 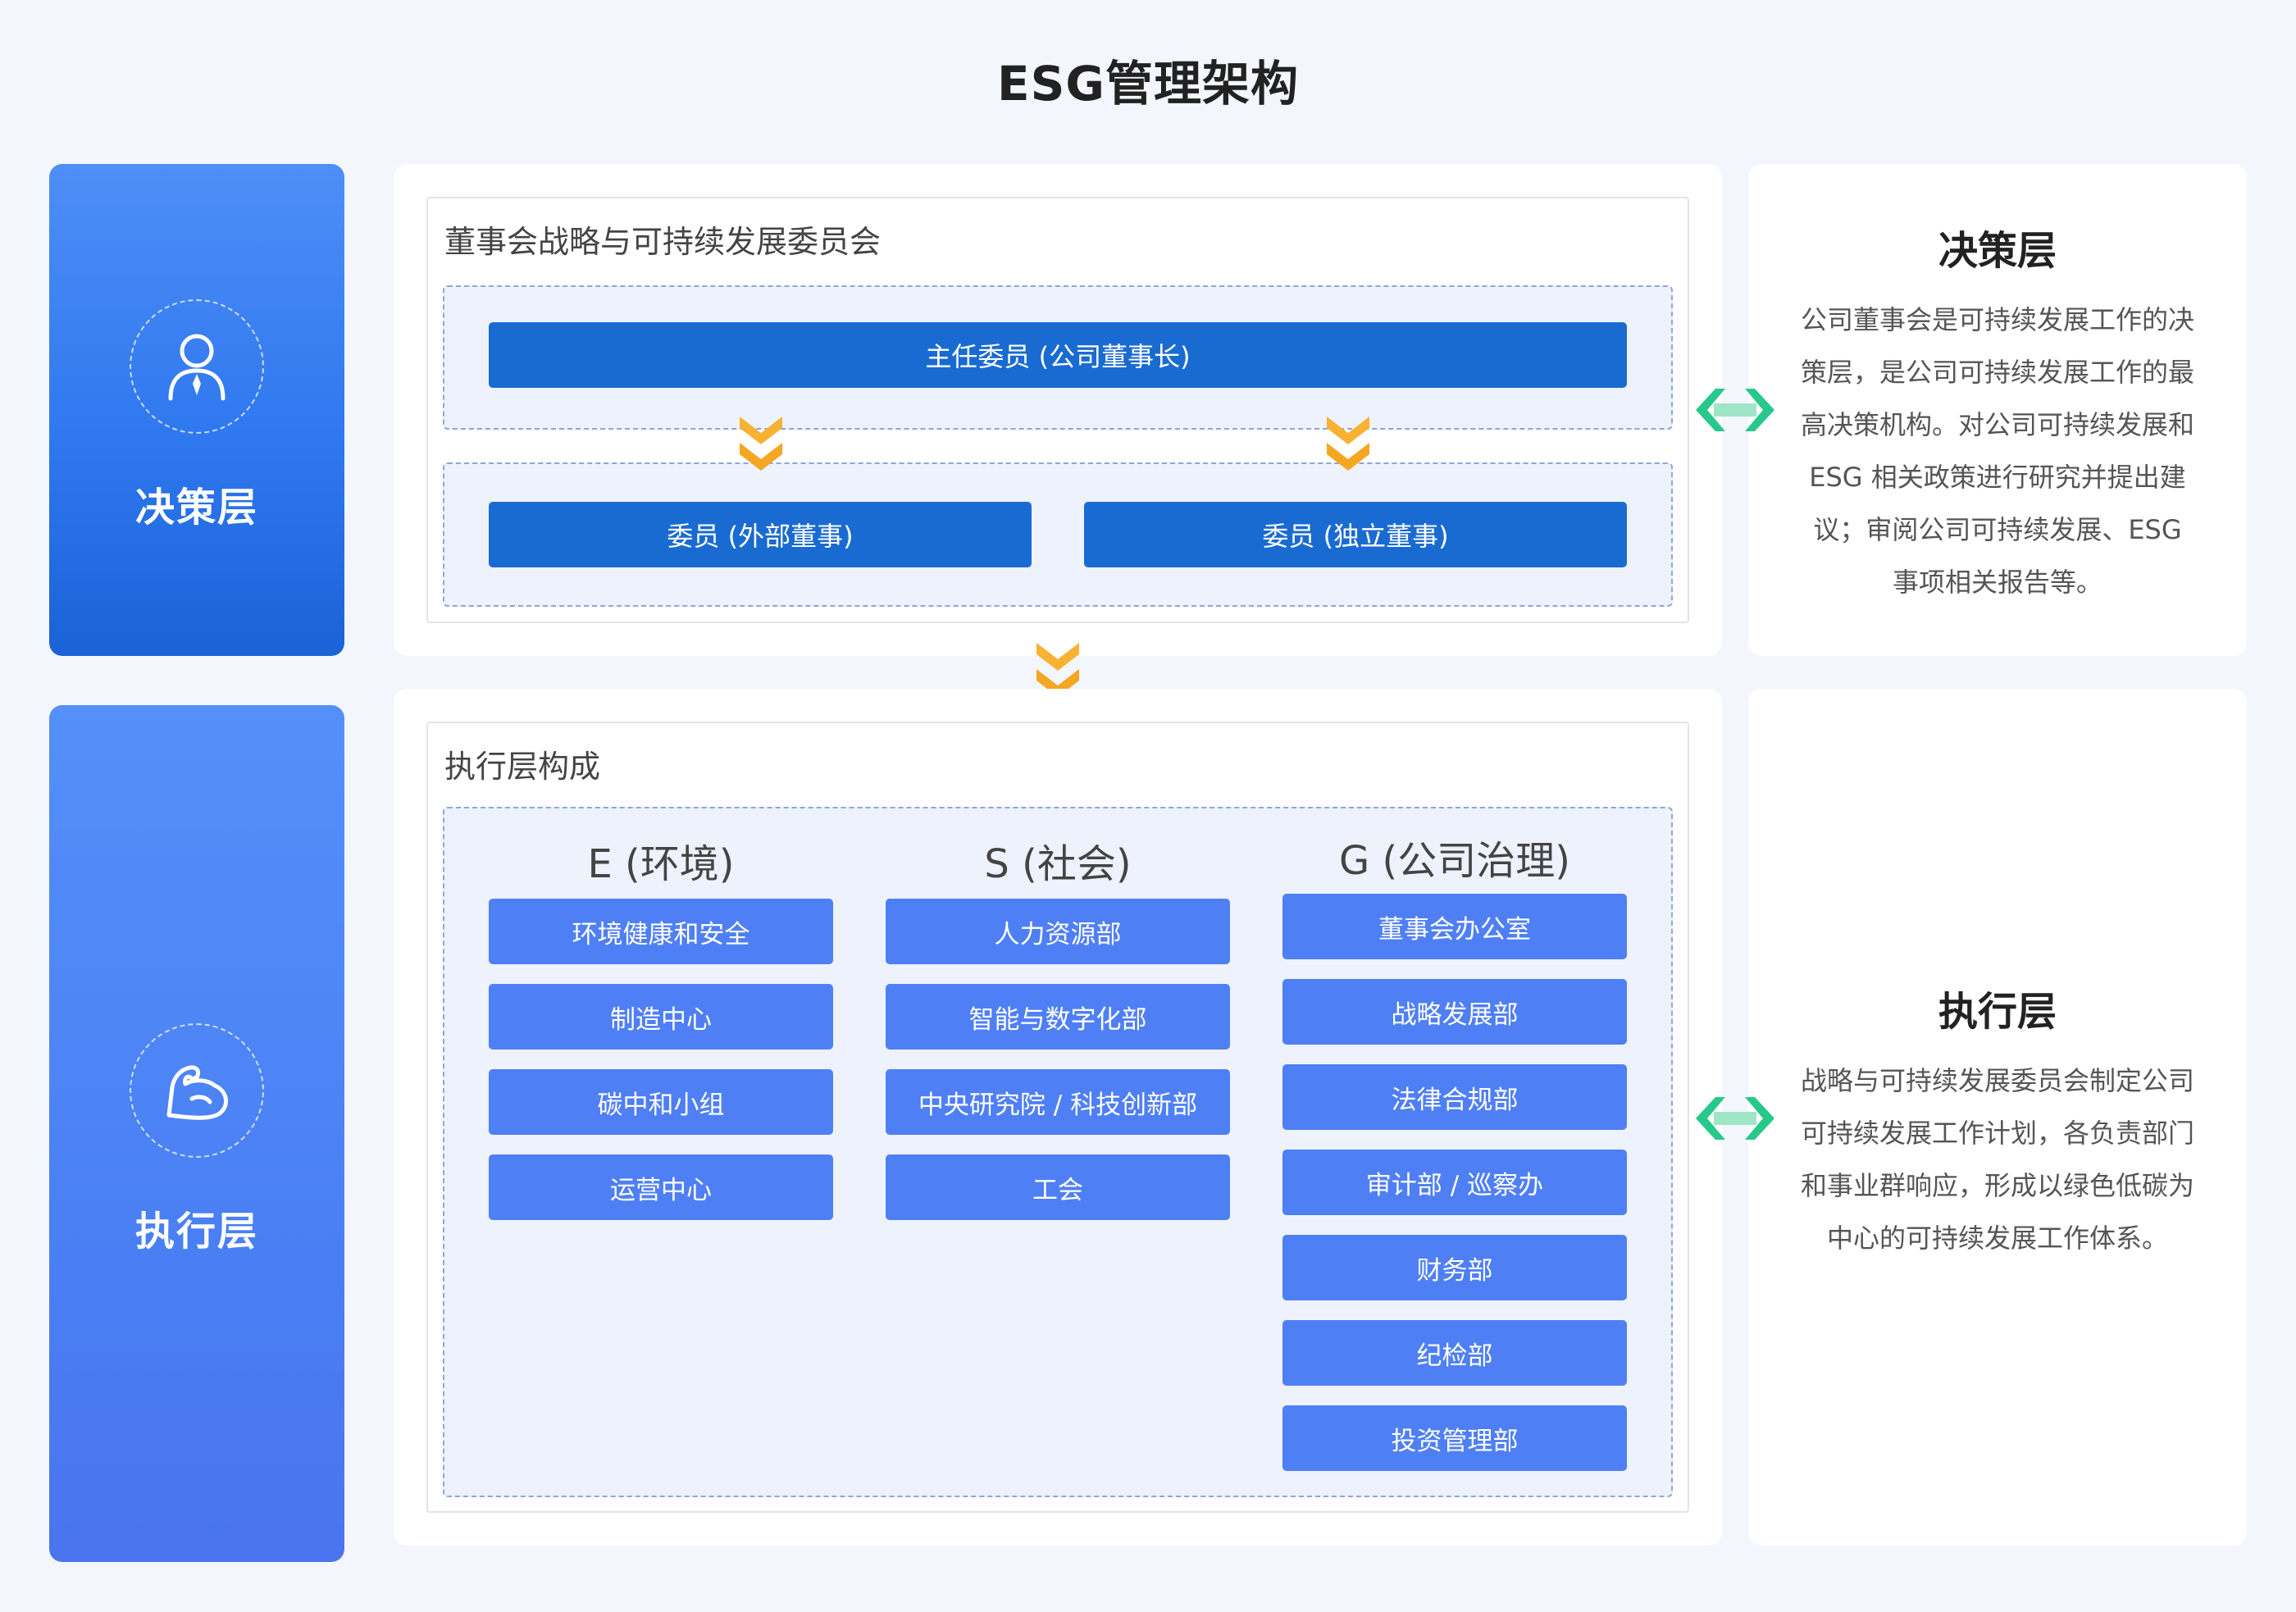 What do you see at coordinates (1454, 1353) in the screenshot?
I see `dept-box: 纪检部` at bounding box center [1454, 1353].